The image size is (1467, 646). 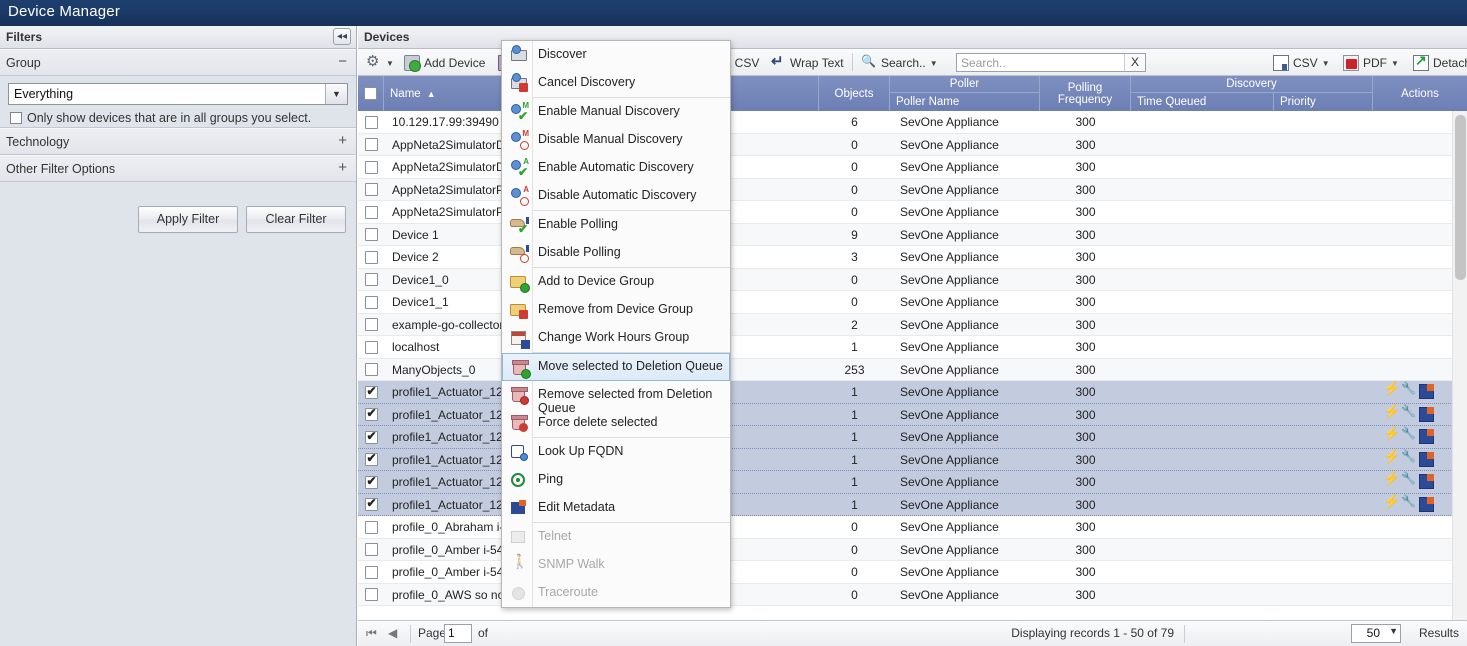 I want to click on menu-item-ping: Ping, so click(x=616, y=480).